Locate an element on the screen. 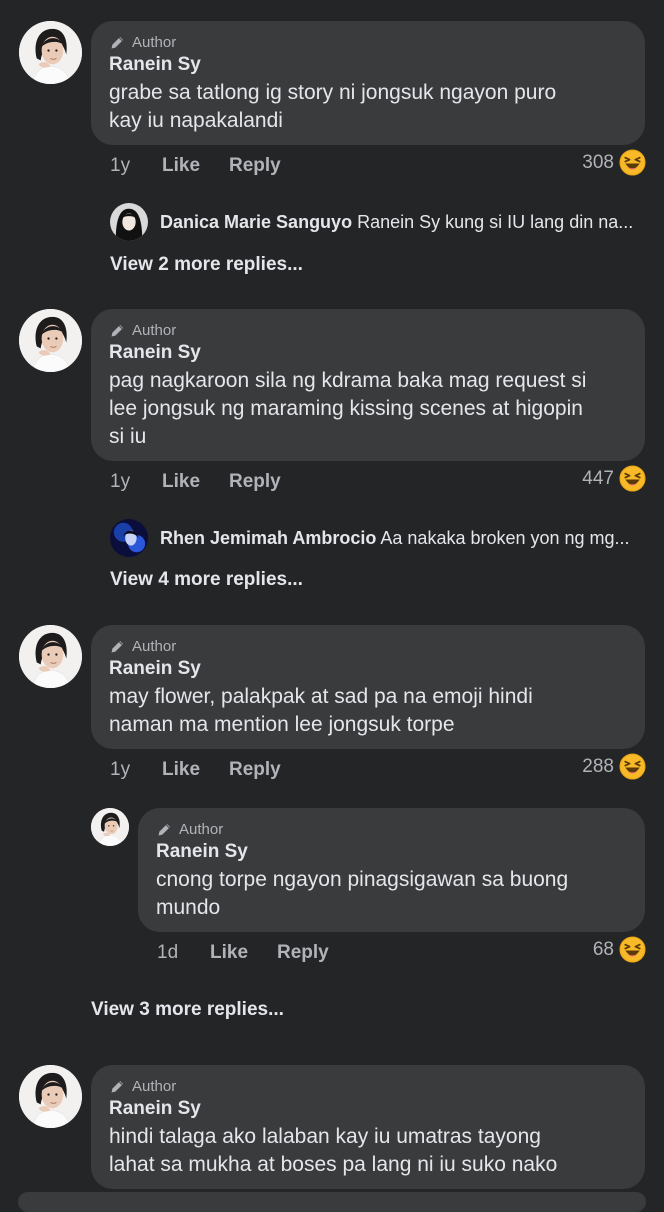 The height and width of the screenshot is (1212, 664). reaction-count-value: 288 is located at coordinates (598, 766).